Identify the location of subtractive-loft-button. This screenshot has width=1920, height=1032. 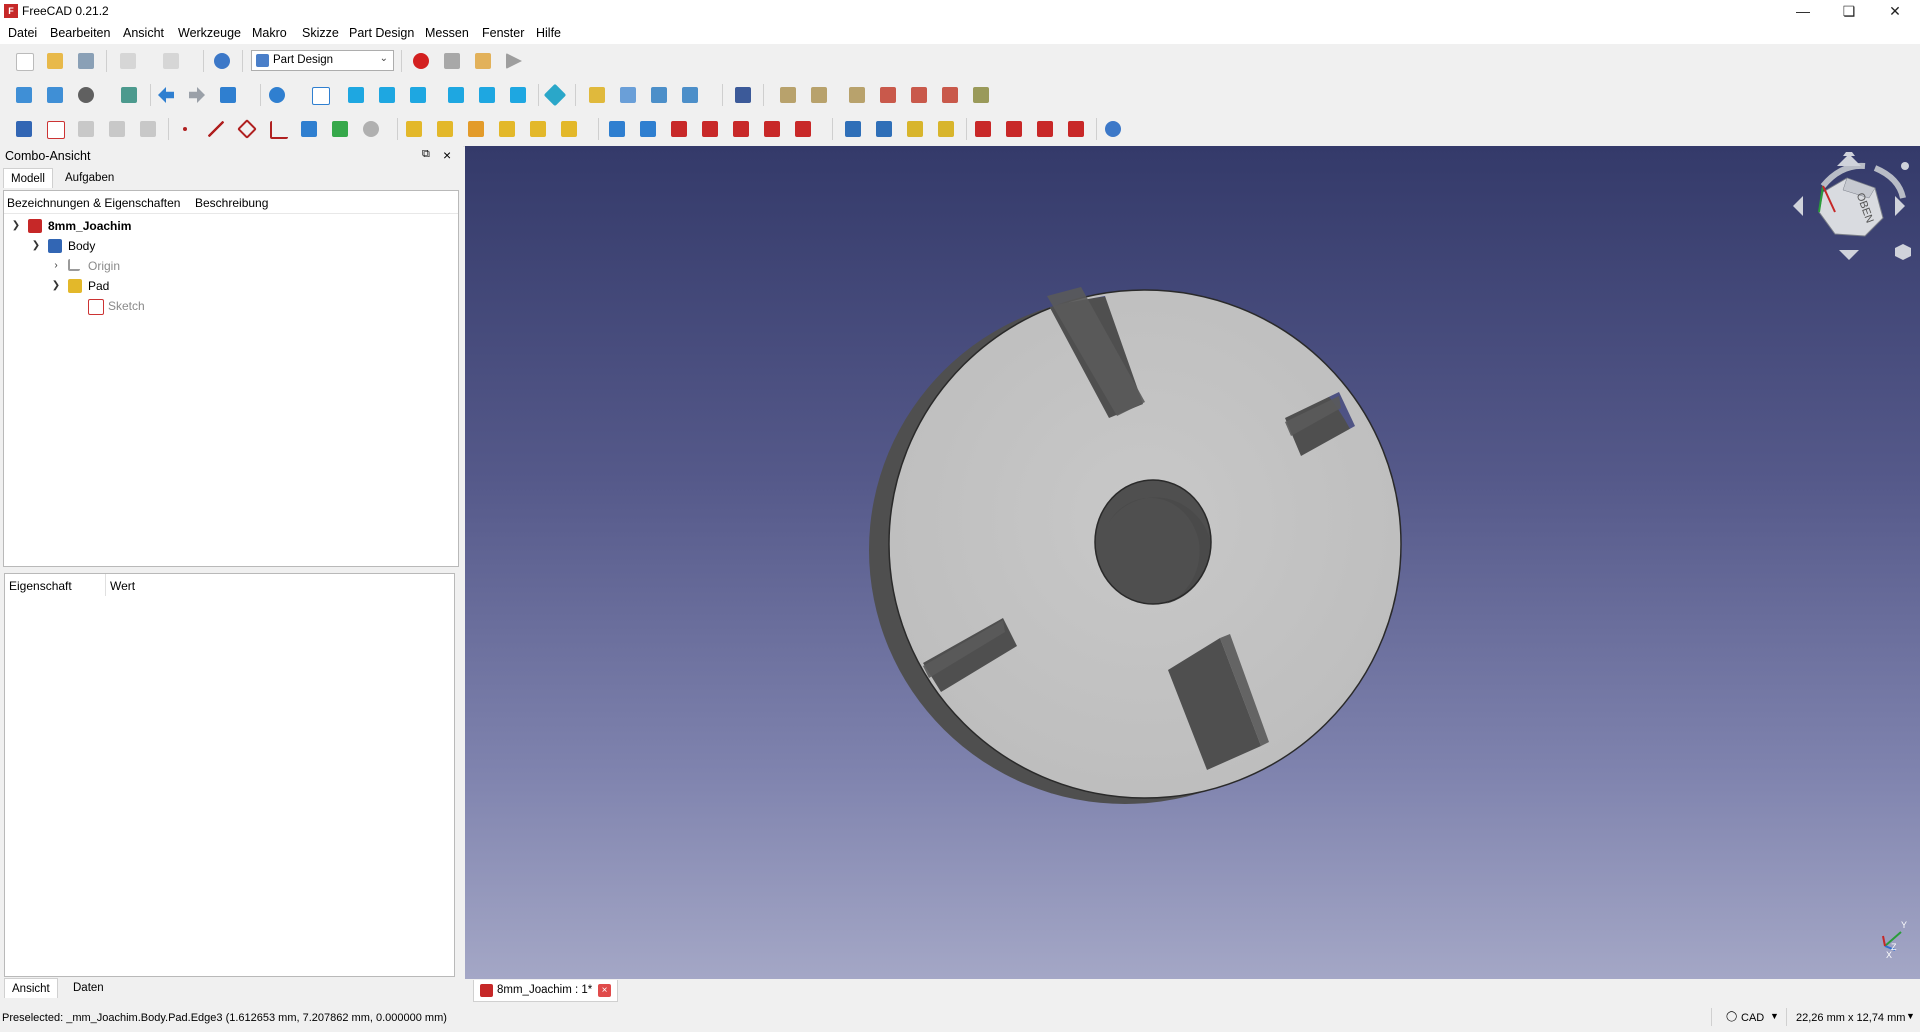
(710, 129).